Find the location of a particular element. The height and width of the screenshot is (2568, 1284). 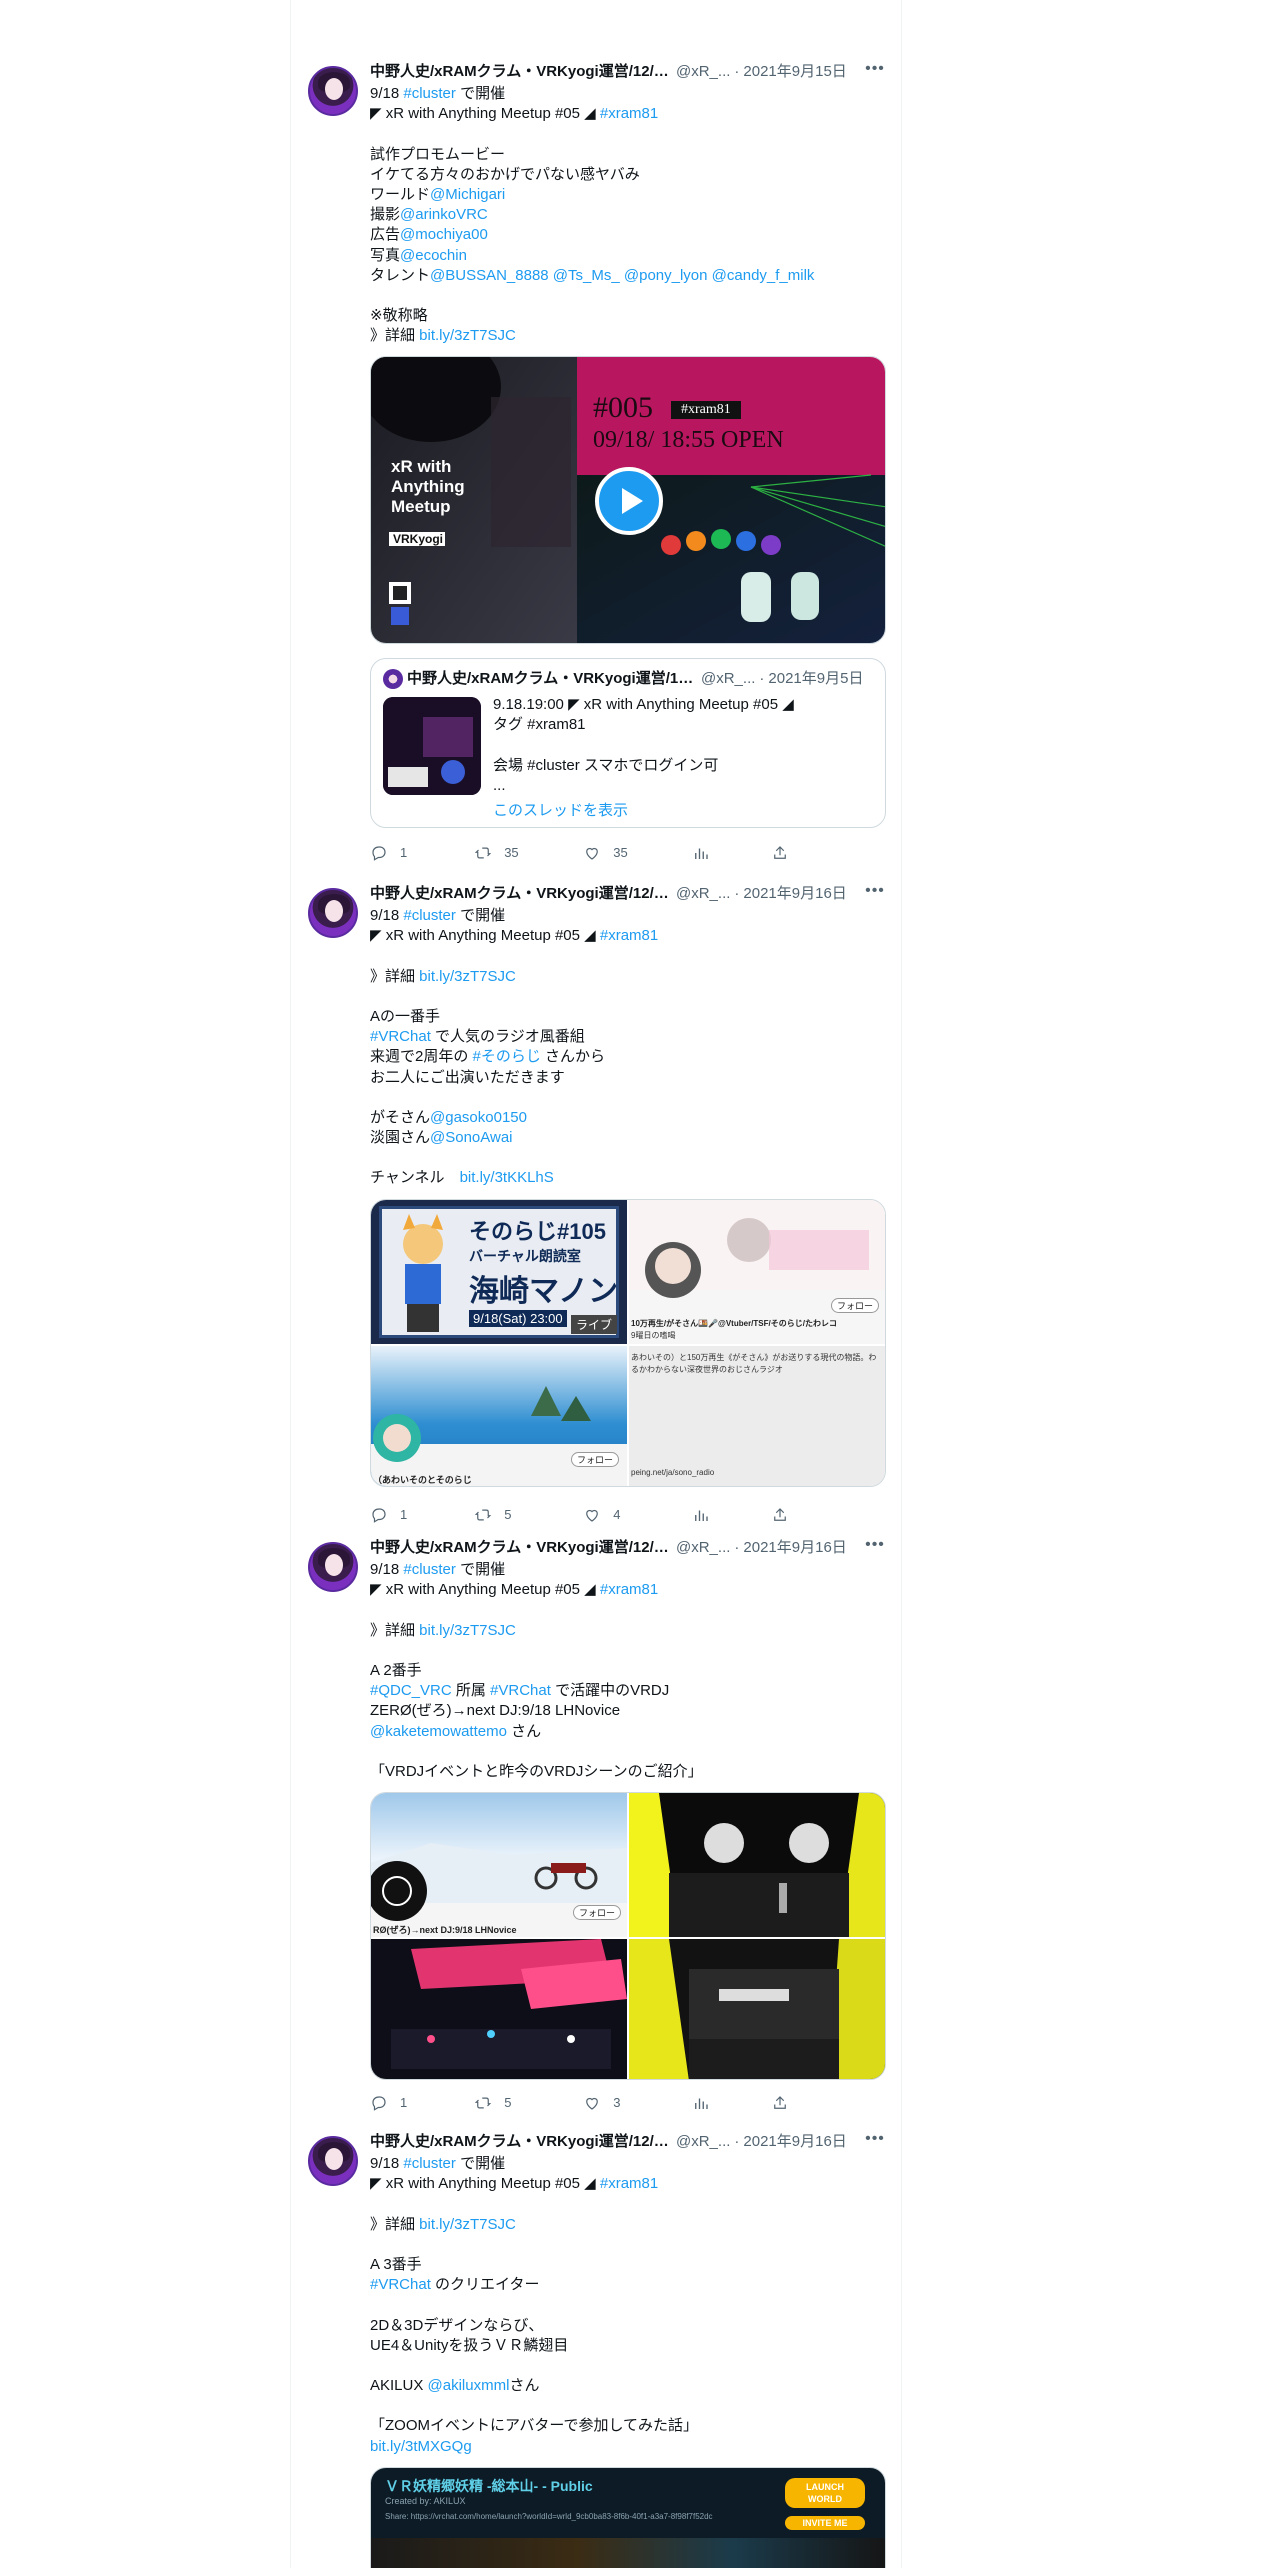

text-segment: がそさん is located at coordinates (400, 1117).